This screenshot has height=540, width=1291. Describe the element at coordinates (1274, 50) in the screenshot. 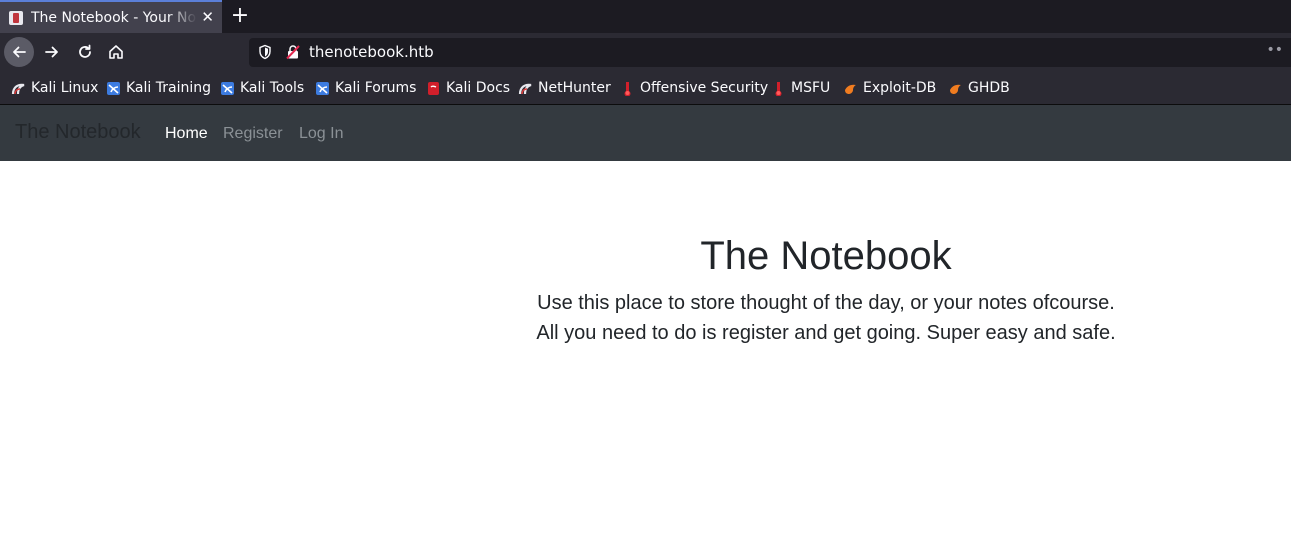

I see `page-actions-icon: ••` at that location.